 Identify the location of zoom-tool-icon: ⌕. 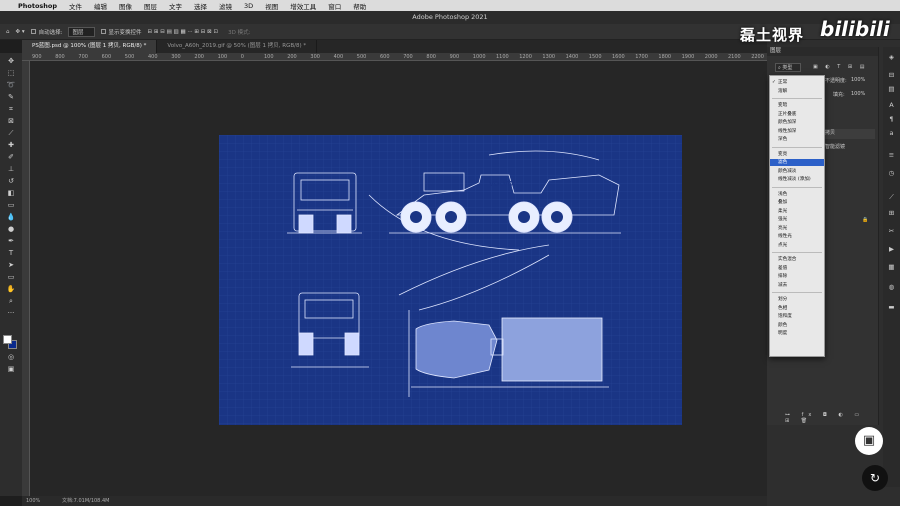
(11, 301).